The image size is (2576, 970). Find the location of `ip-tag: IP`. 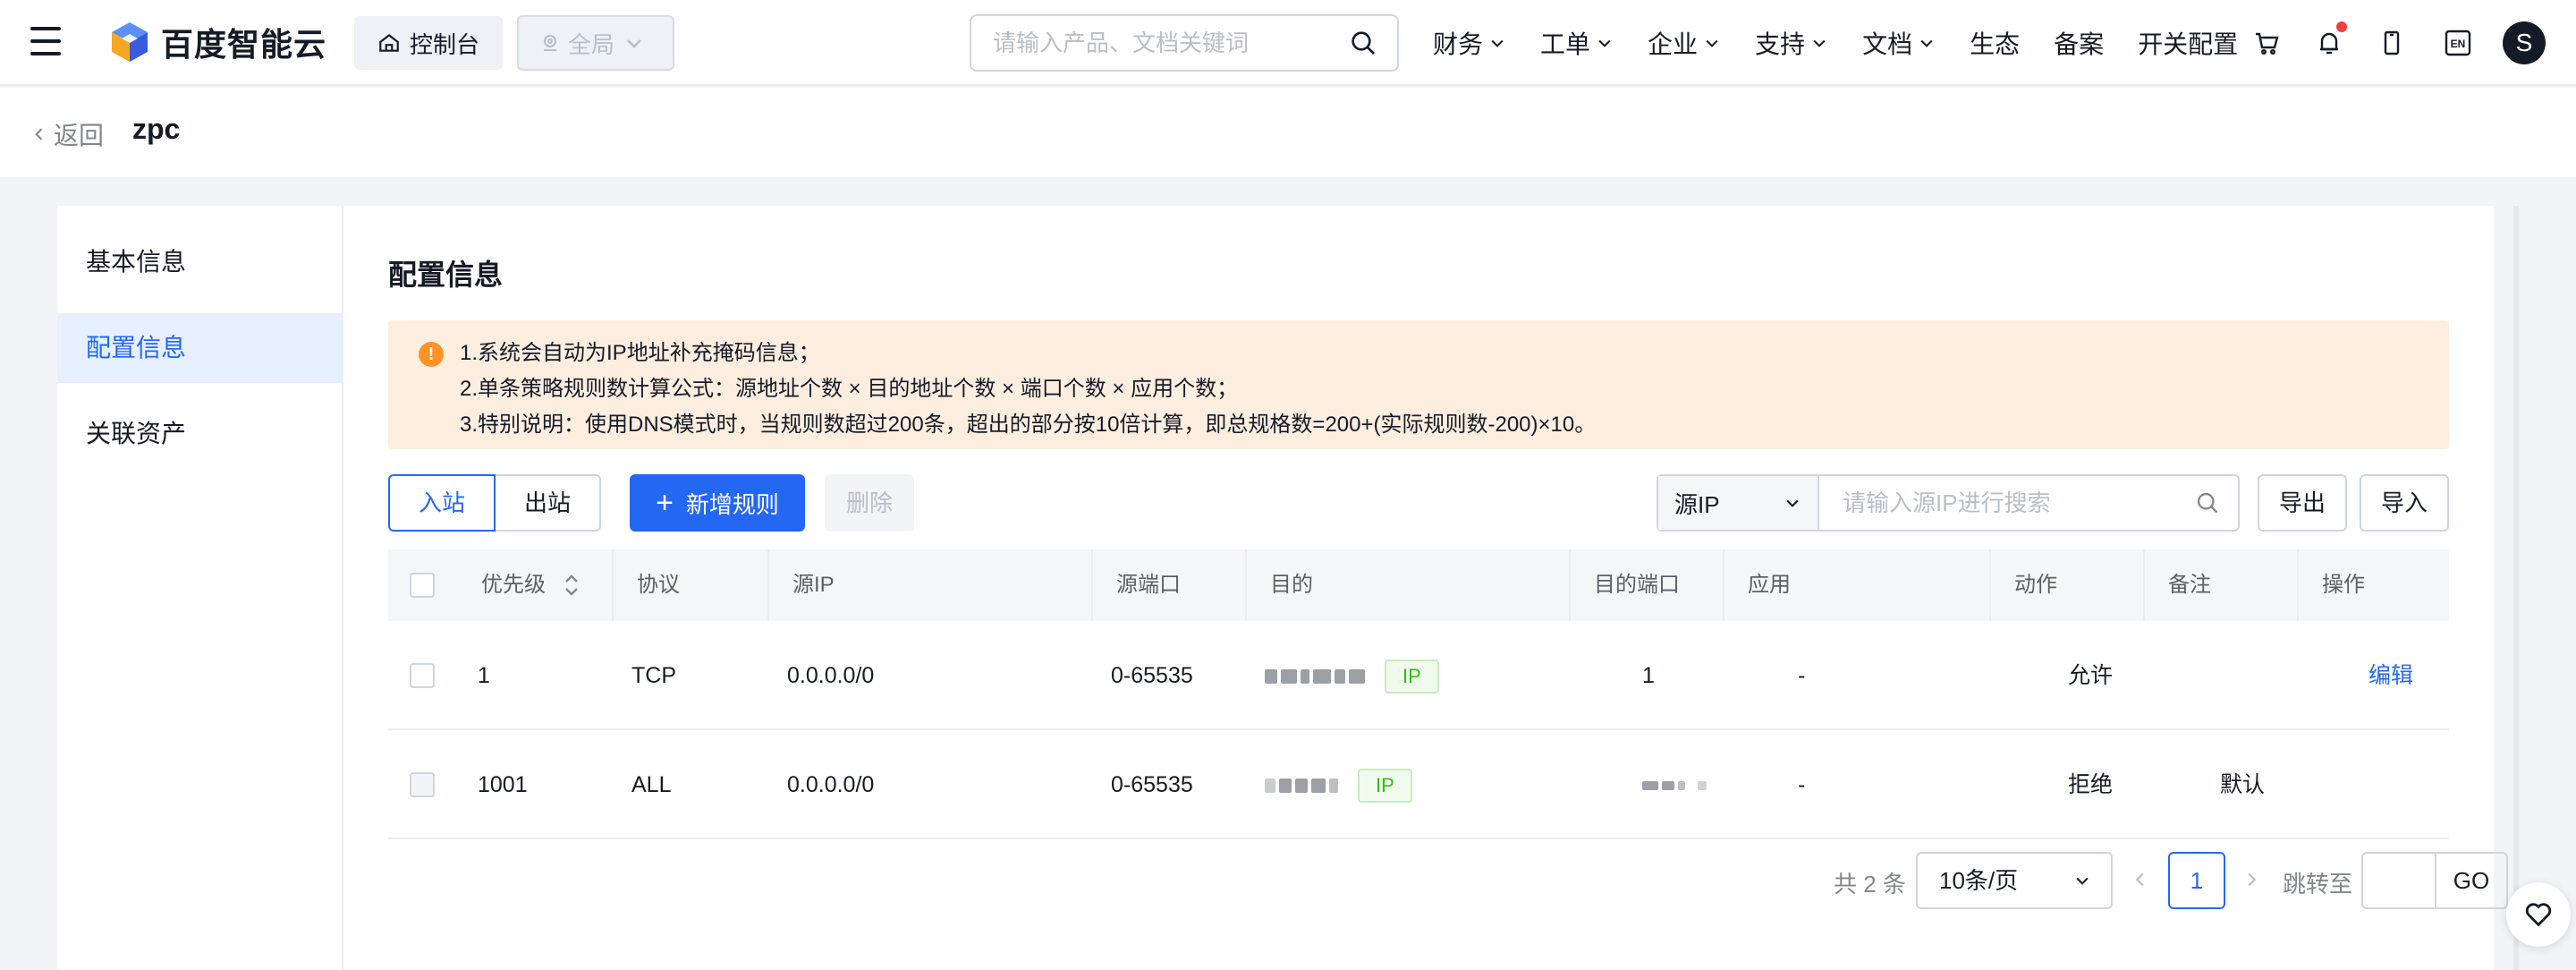

ip-tag: IP is located at coordinates (1385, 786).